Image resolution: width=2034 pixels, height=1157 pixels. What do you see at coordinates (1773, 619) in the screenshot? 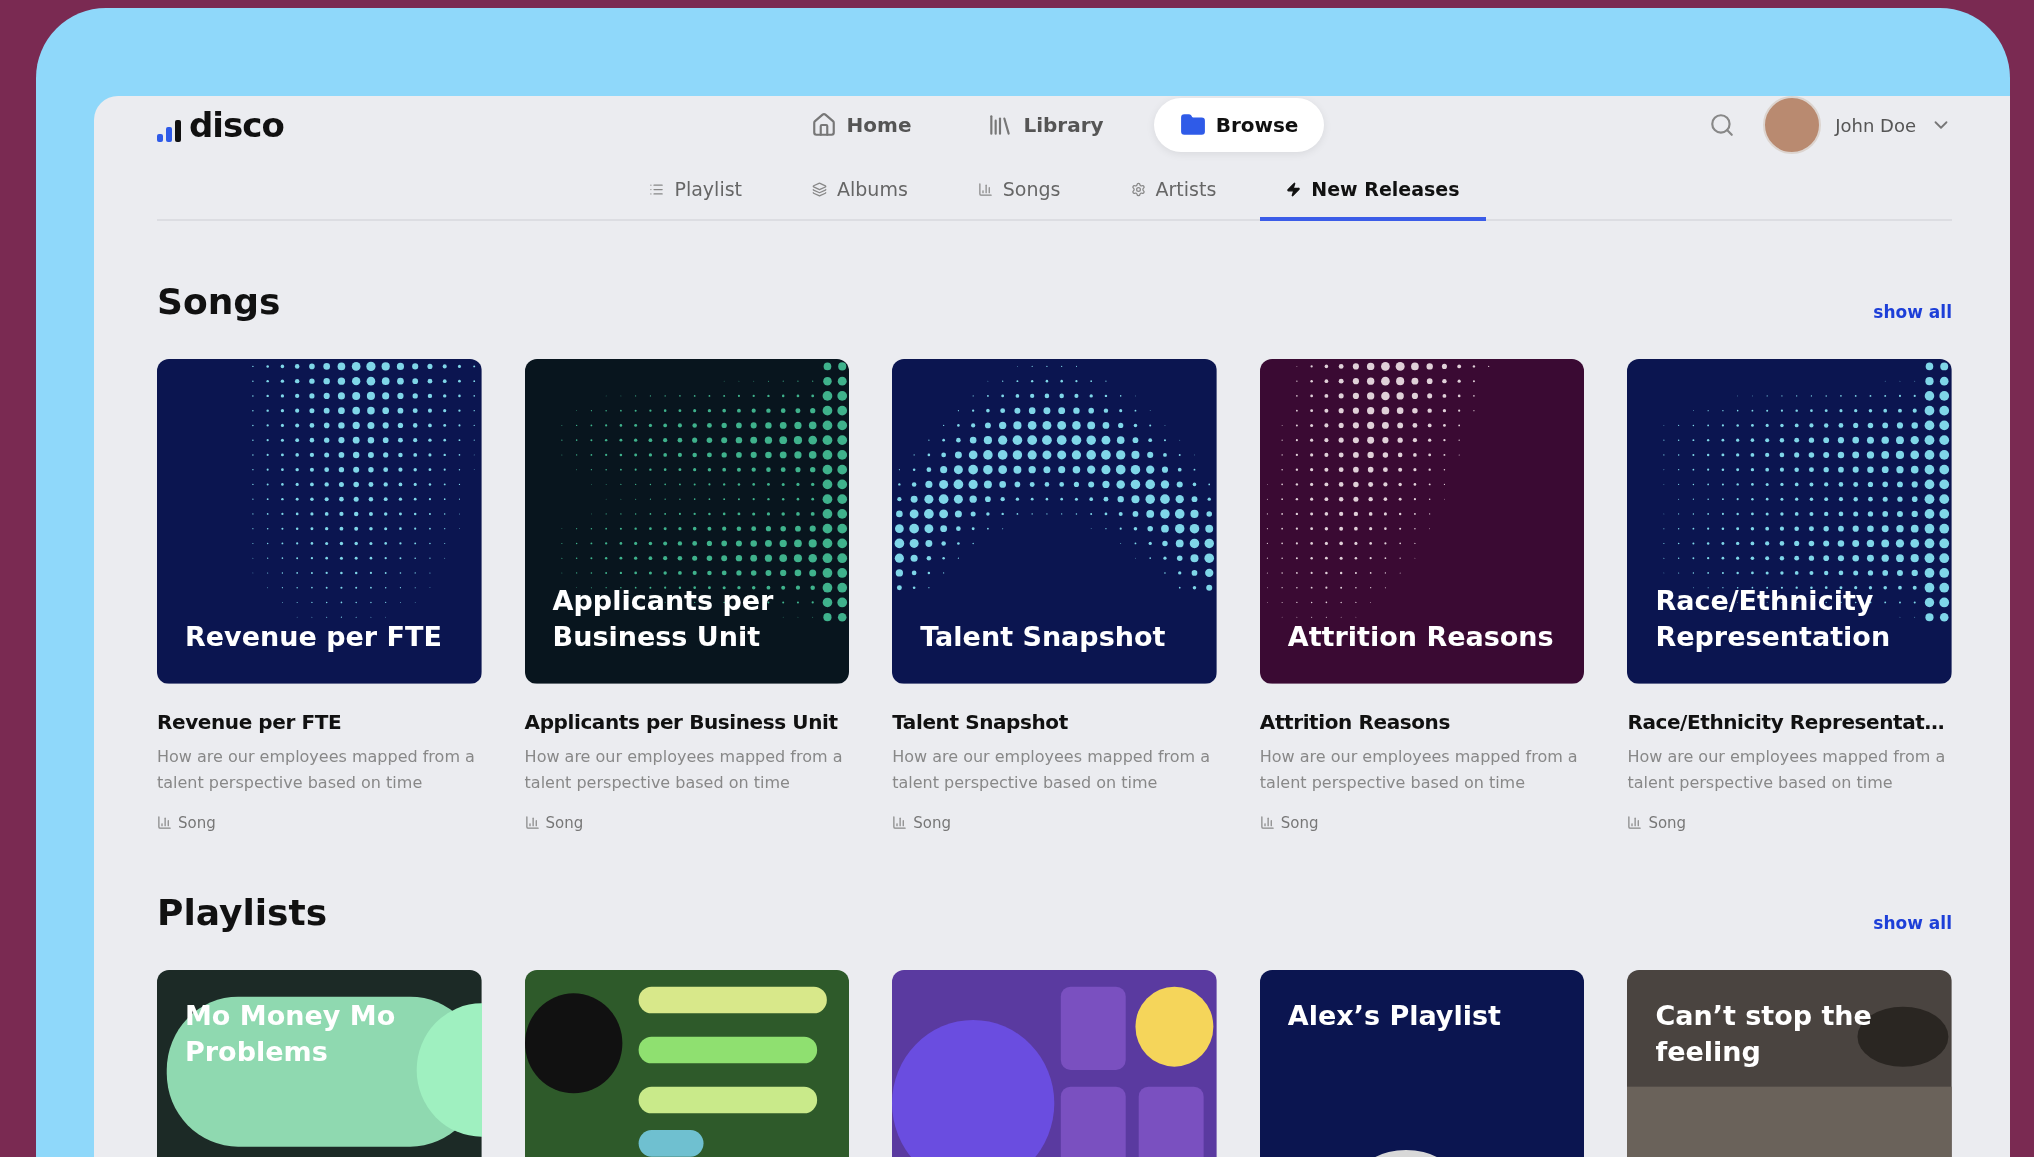
I see `cover-title: Race/Ethnicity Representation` at bounding box center [1773, 619].